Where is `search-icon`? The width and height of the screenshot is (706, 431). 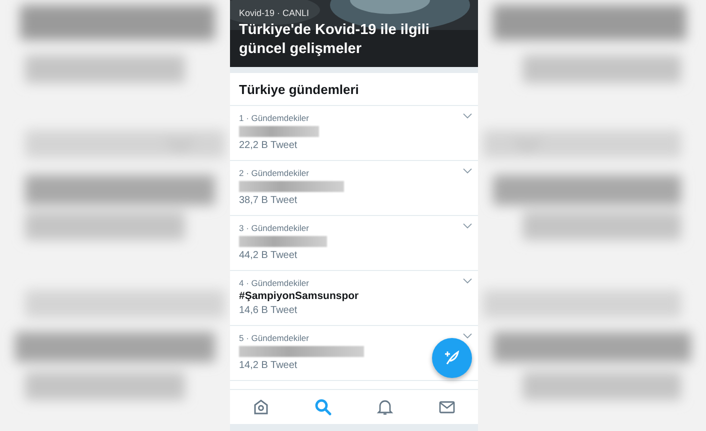
search-icon is located at coordinates (323, 407).